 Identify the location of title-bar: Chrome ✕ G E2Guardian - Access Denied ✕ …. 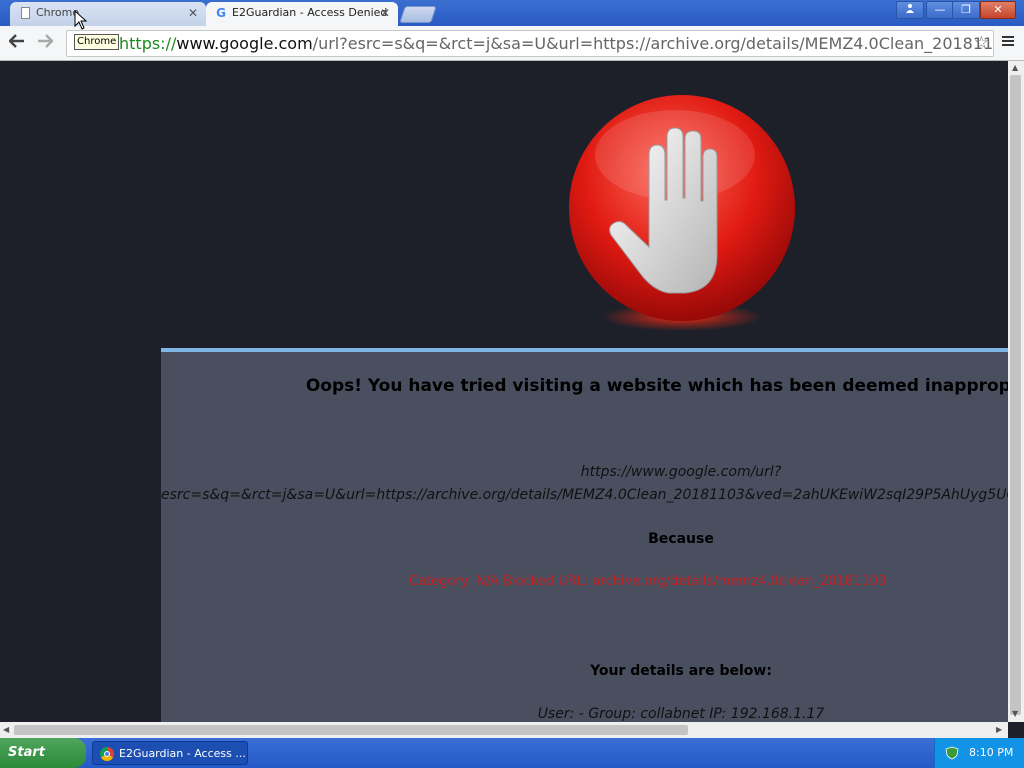
(512, 13).